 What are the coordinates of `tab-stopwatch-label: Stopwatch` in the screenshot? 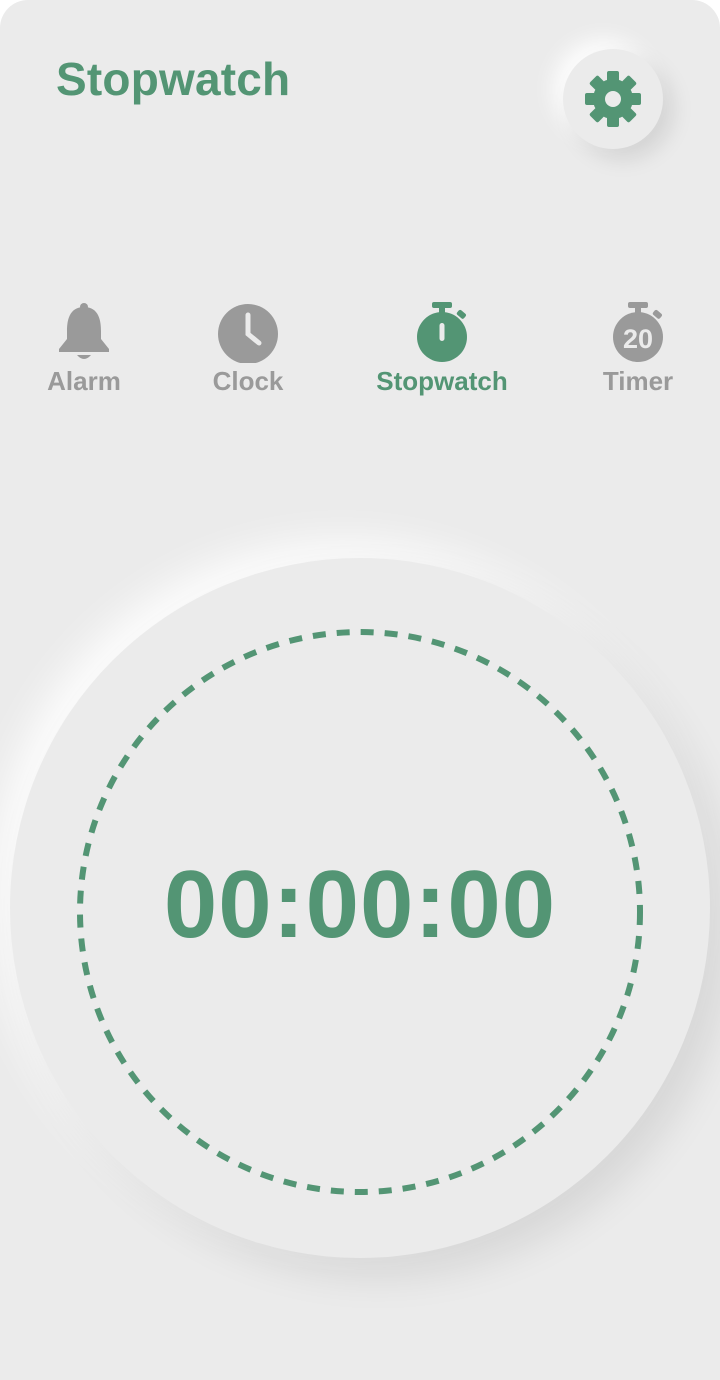 It's located at (442, 381).